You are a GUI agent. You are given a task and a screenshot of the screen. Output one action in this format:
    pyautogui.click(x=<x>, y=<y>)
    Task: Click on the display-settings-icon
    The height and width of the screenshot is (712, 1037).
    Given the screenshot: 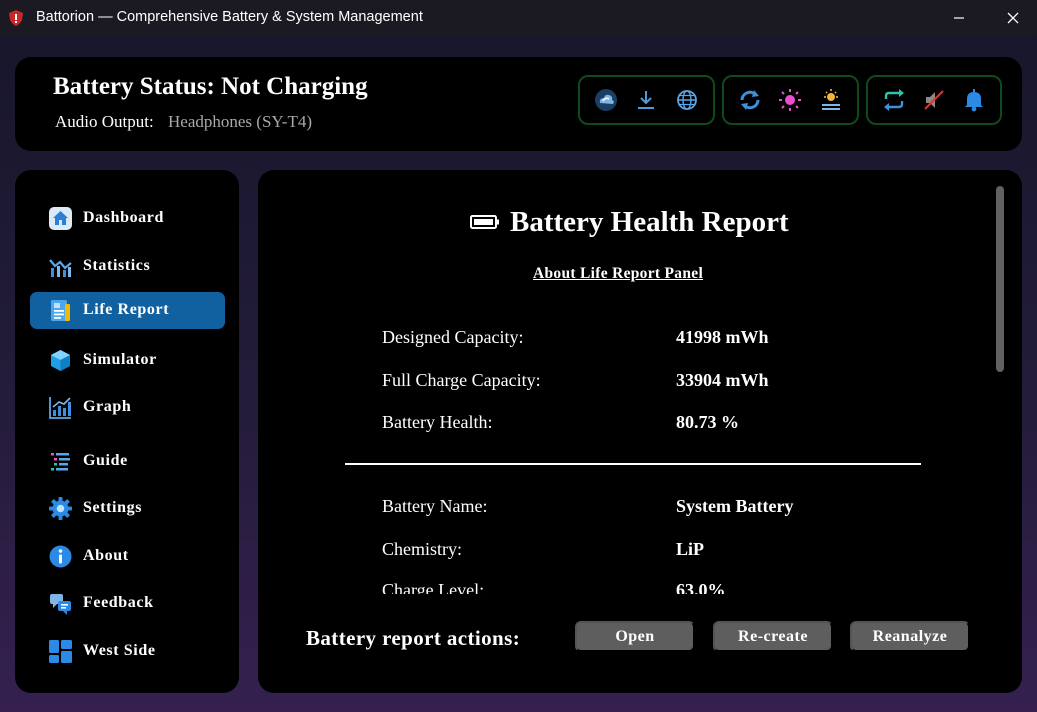 What is the action you would take?
    pyautogui.click(x=830, y=99)
    